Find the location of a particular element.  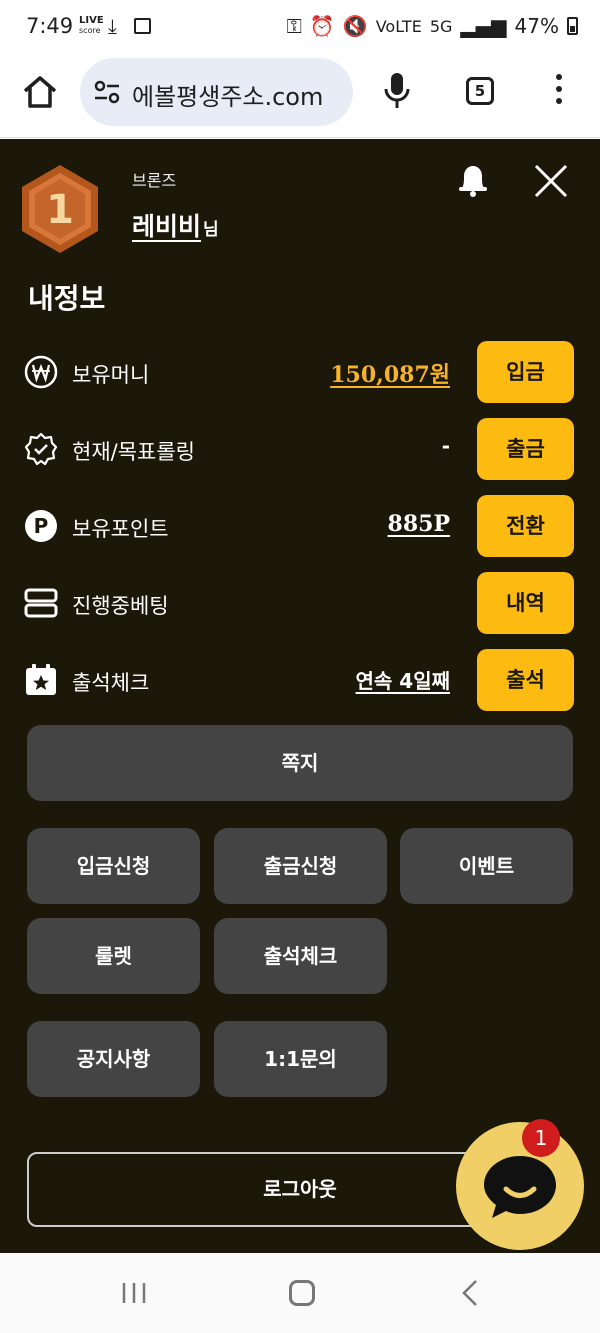

home-icon is located at coordinates (40, 92).